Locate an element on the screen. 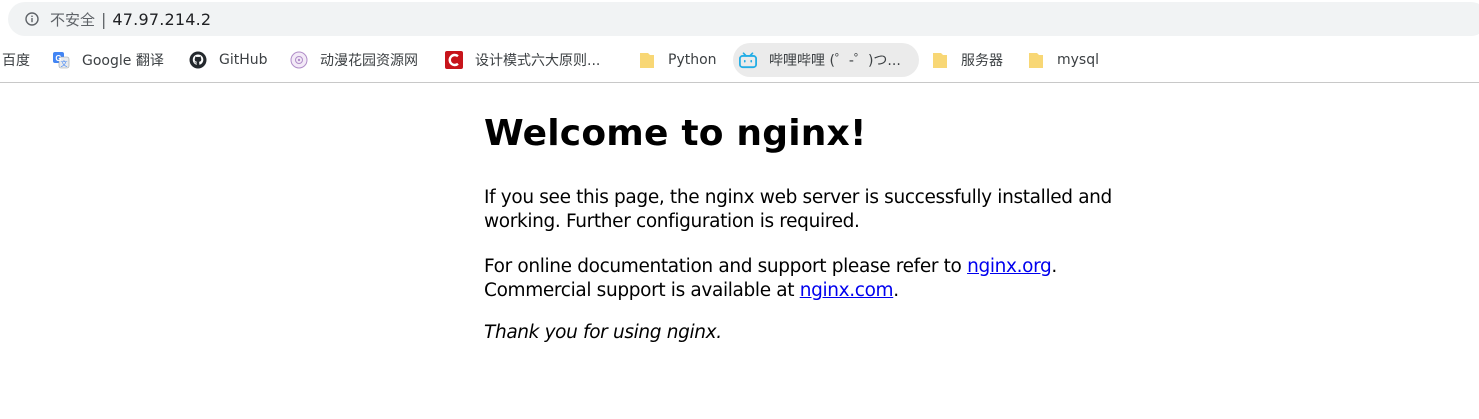  google-translate-icon: G 文 is located at coordinates (61, 60).